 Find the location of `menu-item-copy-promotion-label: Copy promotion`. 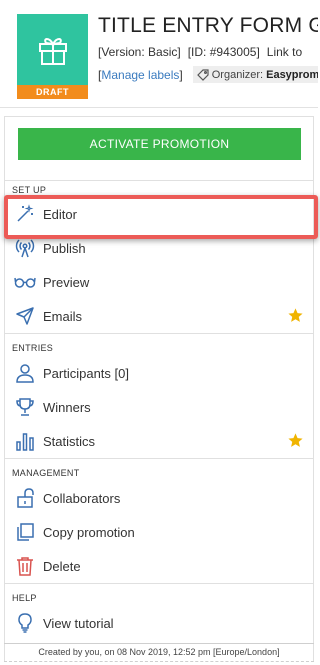

menu-item-copy-promotion-label: Copy promotion is located at coordinates (89, 532).